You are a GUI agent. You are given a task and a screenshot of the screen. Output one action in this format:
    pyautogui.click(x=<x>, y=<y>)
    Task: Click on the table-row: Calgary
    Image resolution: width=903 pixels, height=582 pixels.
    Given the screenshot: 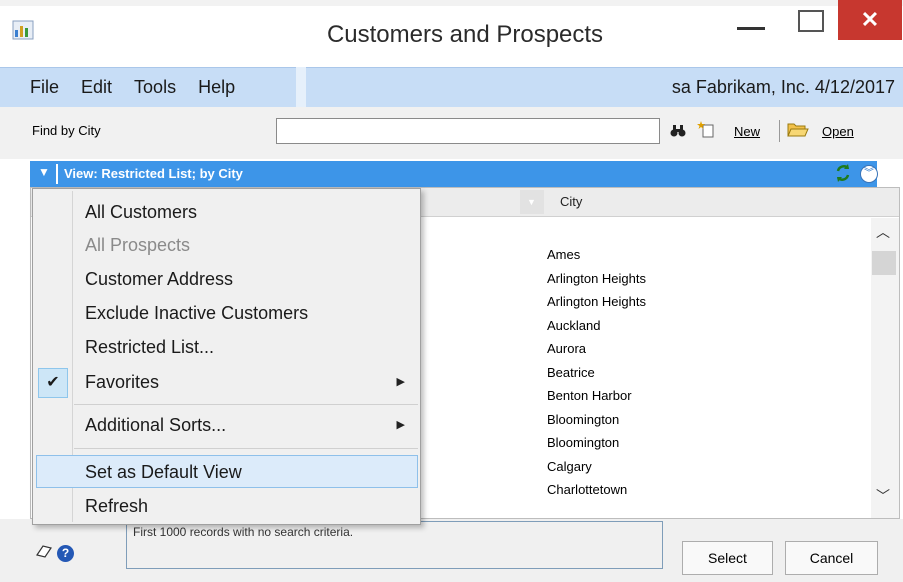 What is the action you would take?
    pyautogui.click(x=596, y=467)
    